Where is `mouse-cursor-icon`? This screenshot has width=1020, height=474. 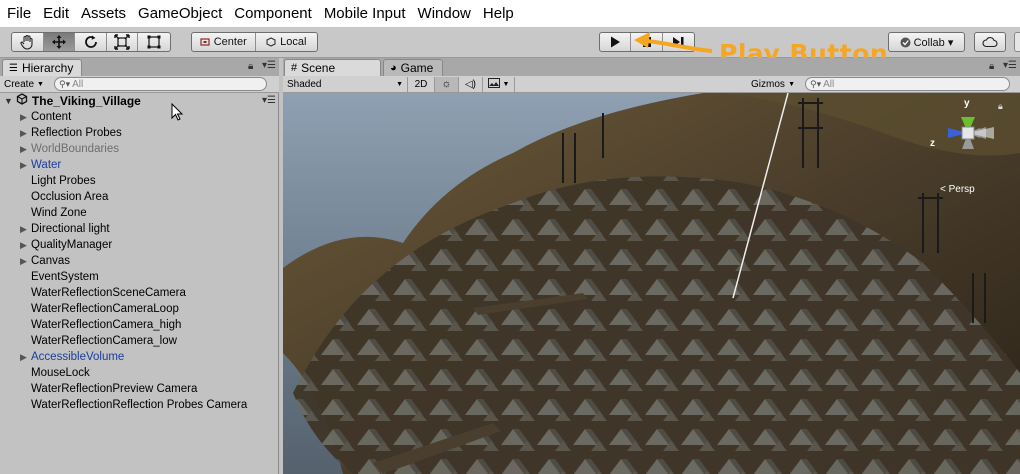
mouse-cursor-icon is located at coordinates (178, 113).